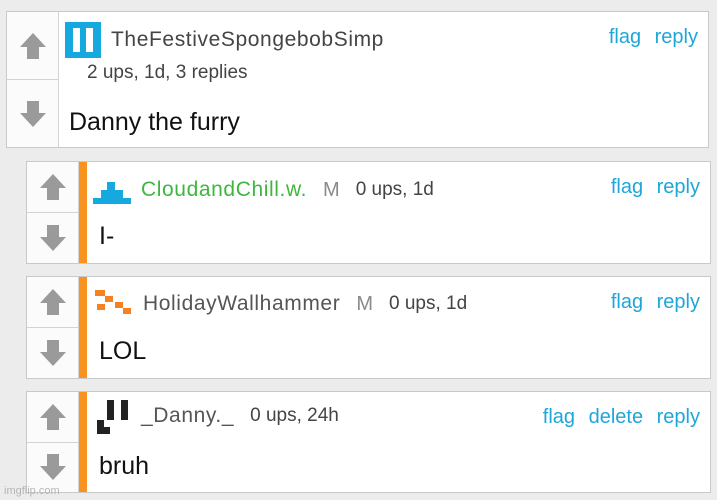 The width and height of the screenshot is (717, 500). I want to click on comment-header: CloudandChill.w. M 0 ups, 1d, so click(263, 190).